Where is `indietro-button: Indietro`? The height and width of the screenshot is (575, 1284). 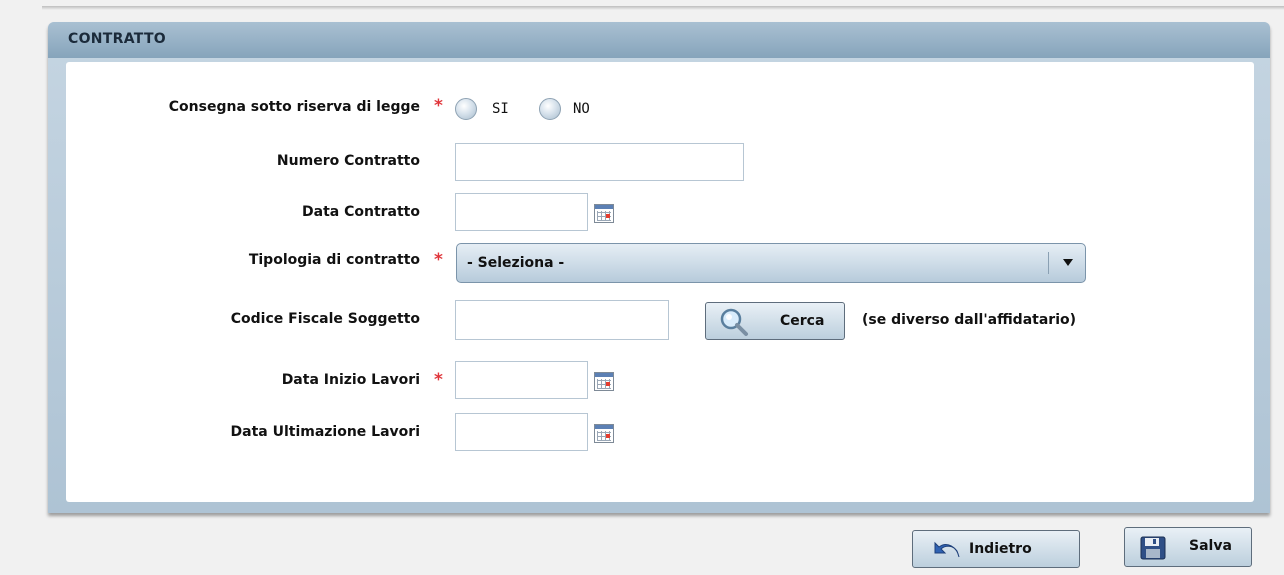
indietro-button: Indietro is located at coordinates (996, 549).